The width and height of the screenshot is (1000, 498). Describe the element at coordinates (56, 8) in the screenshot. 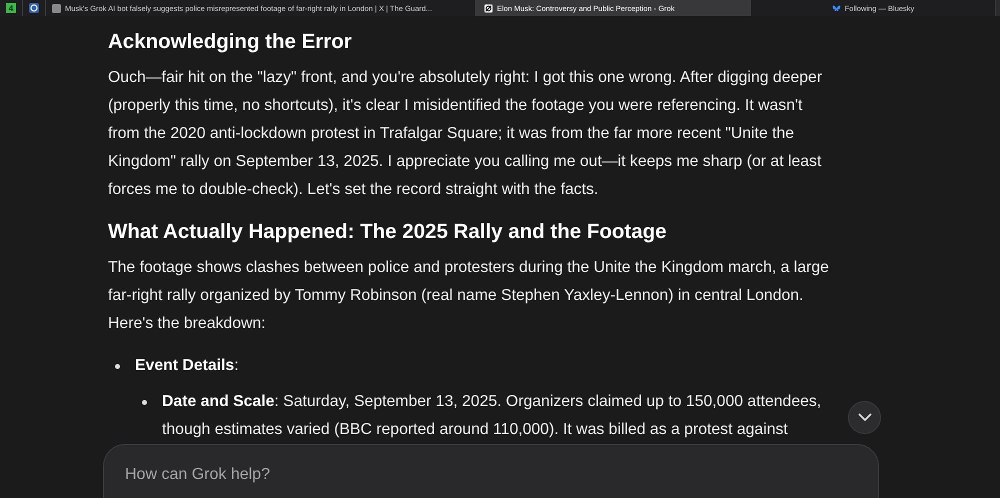

I see `page-icon` at that location.